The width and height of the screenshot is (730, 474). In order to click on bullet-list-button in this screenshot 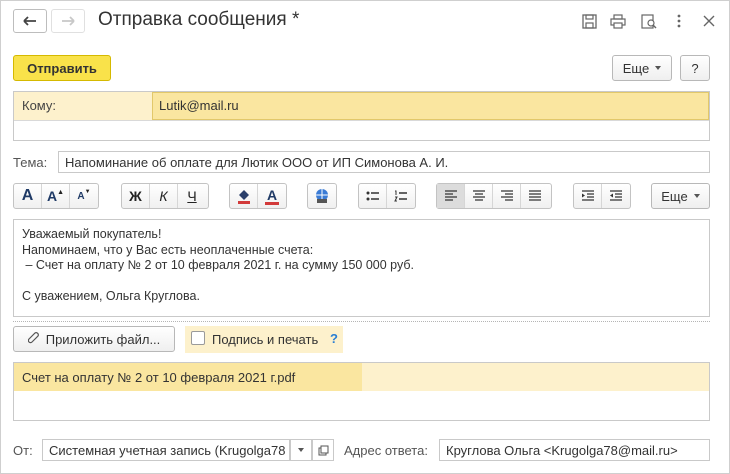, I will do `click(373, 196)`.